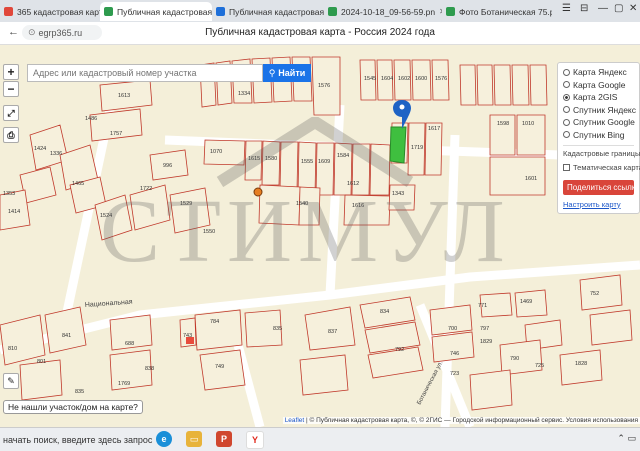 The height and width of the screenshot is (451, 640). Describe the element at coordinates (11, 381) in the screenshot. I see `ruler-icon: ✎` at that location.